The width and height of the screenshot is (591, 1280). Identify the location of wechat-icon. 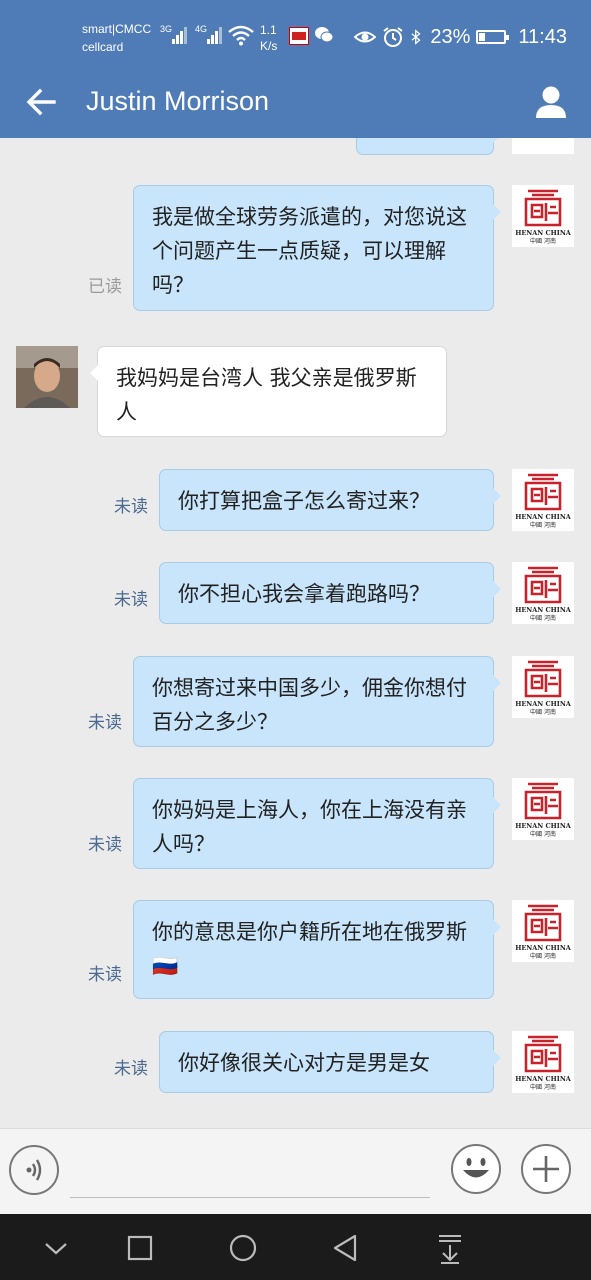
(324, 35).